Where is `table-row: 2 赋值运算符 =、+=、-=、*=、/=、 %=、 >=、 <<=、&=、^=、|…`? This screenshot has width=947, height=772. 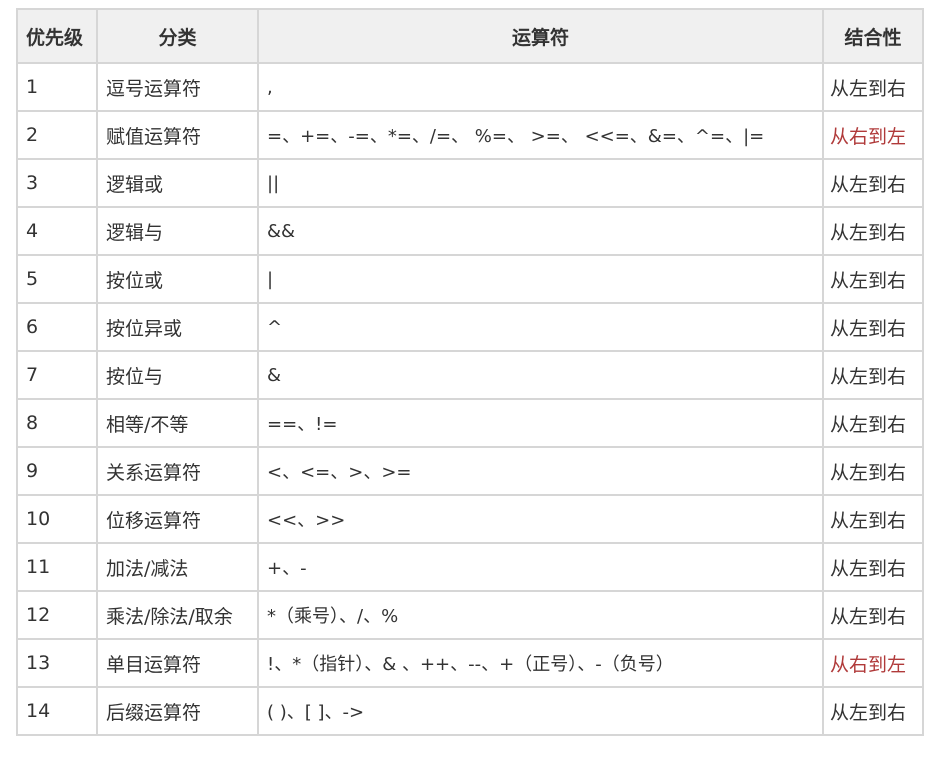
table-row: 2 赋值运算符 =、+=、-=、*=、/=、 %=、 >=、 <<=、&=、^=、|… is located at coordinates (470, 135).